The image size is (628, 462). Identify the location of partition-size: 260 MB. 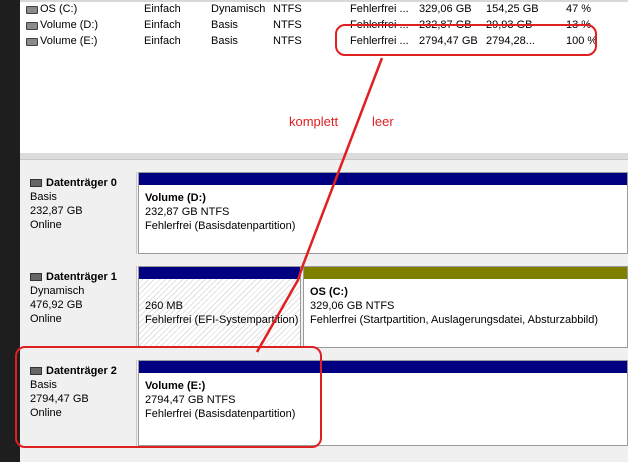
(164, 306).